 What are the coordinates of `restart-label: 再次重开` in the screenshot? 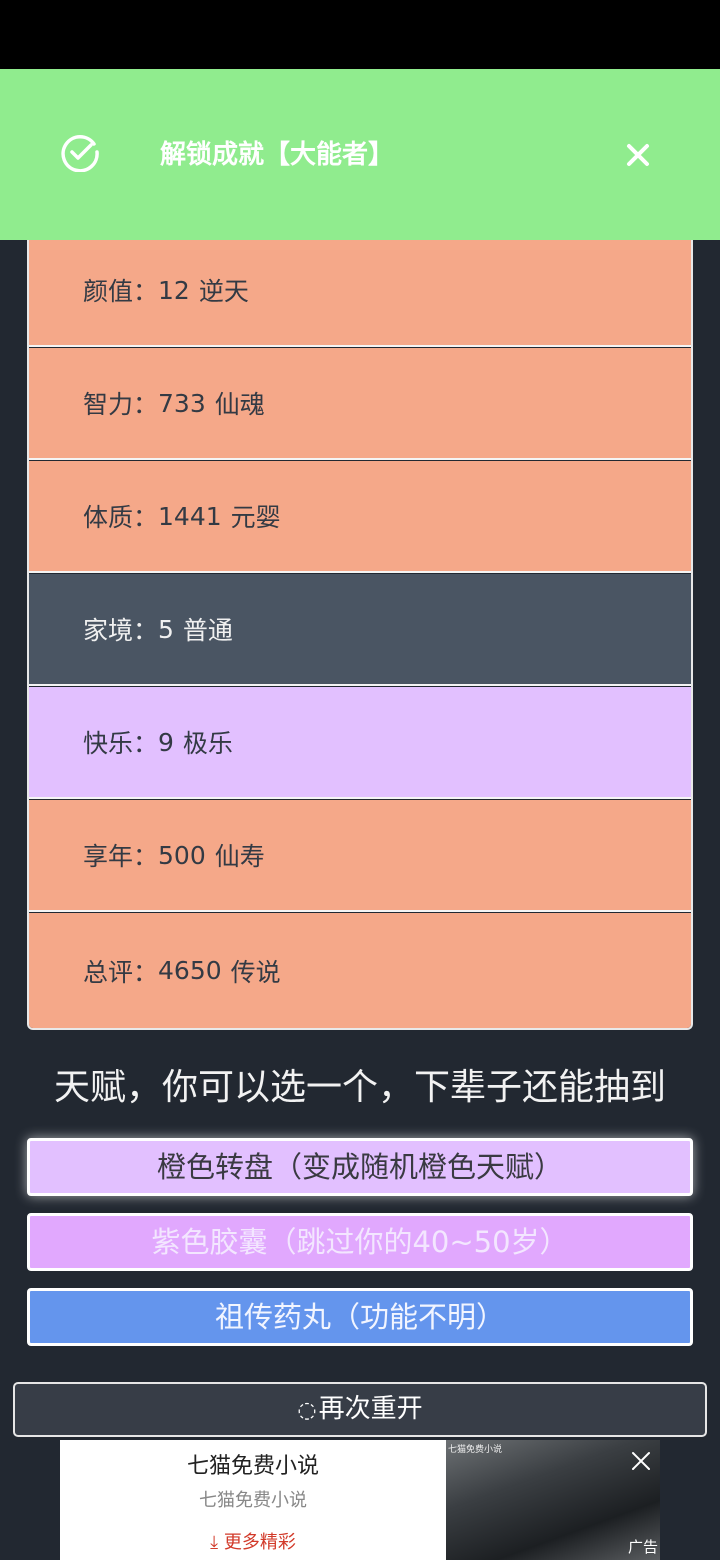 It's located at (370, 1409).